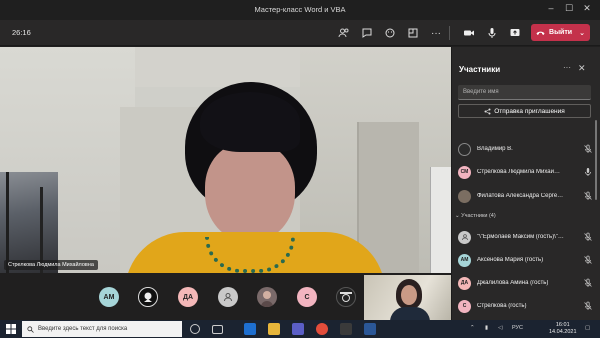 This screenshot has height=338, width=600. I want to click on self-video, so click(407, 297).